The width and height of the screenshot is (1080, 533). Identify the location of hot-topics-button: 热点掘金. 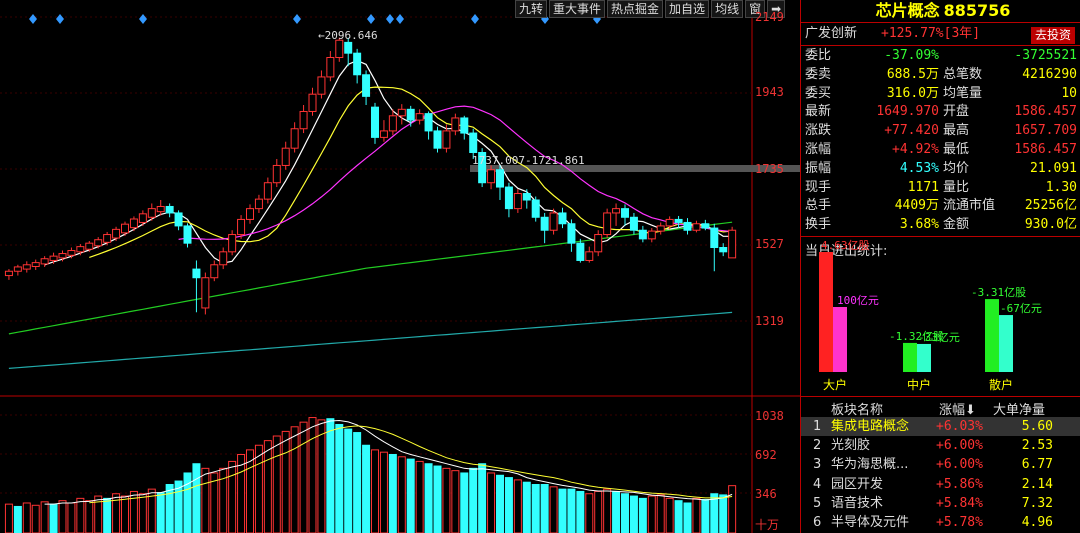
(635, 9).